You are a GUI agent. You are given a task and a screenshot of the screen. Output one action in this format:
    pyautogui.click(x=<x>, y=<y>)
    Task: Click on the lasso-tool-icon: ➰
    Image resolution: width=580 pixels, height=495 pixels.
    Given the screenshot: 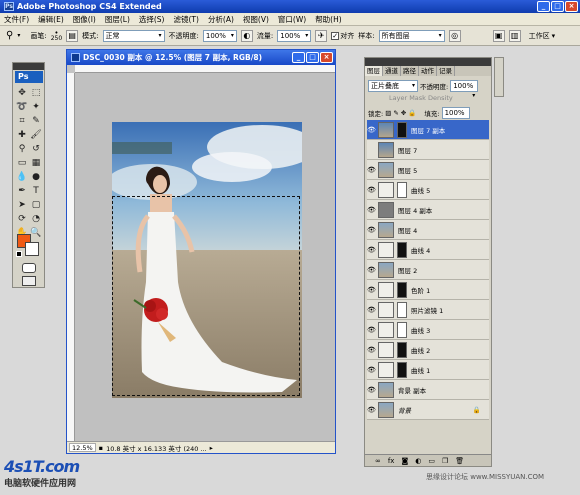 What is the action you would take?
    pyautogui.click(x=22, y=107)
    